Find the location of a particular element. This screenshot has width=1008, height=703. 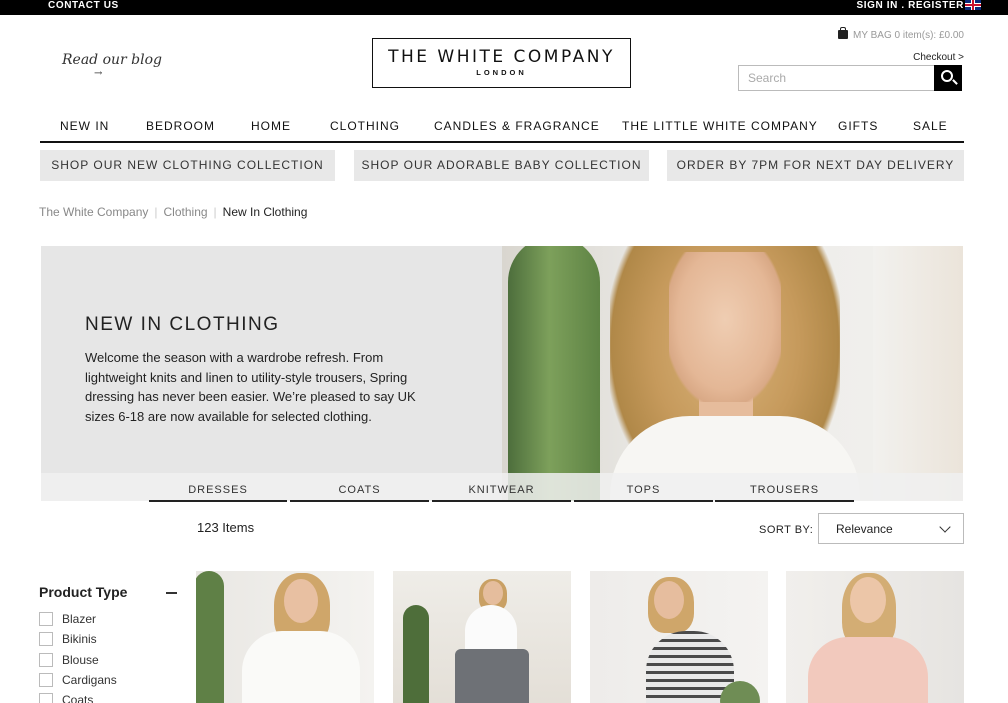

nav-item-new-in: NEW IN is located at coordinates (84, 126).